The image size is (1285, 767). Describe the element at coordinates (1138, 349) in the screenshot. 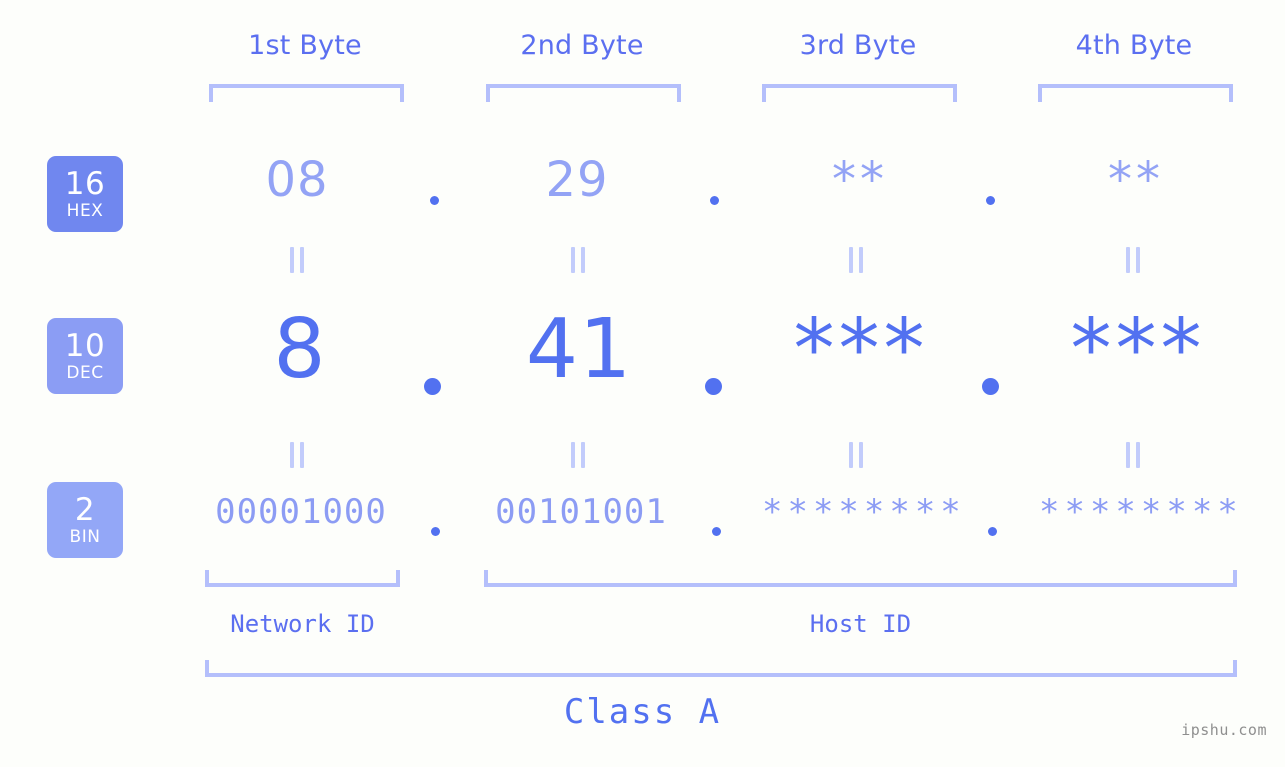

I see `dec-byte-4: ***` at that location.